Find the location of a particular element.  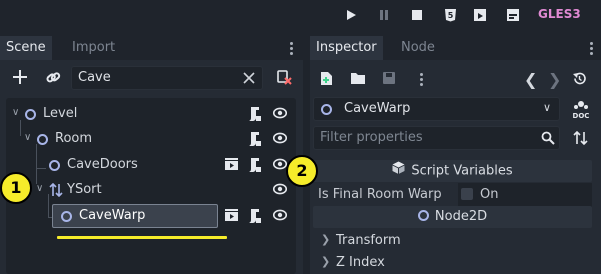

script-variables-icon is located at coordinates (398, 171).